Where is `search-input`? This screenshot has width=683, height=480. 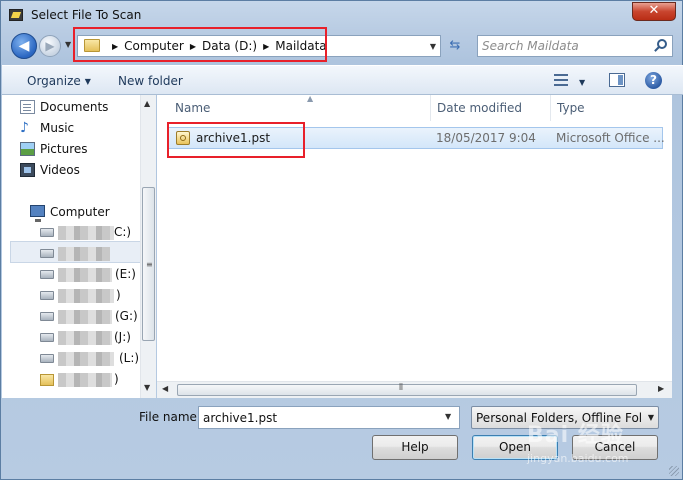
search-input is located at coordinates (566, 46).